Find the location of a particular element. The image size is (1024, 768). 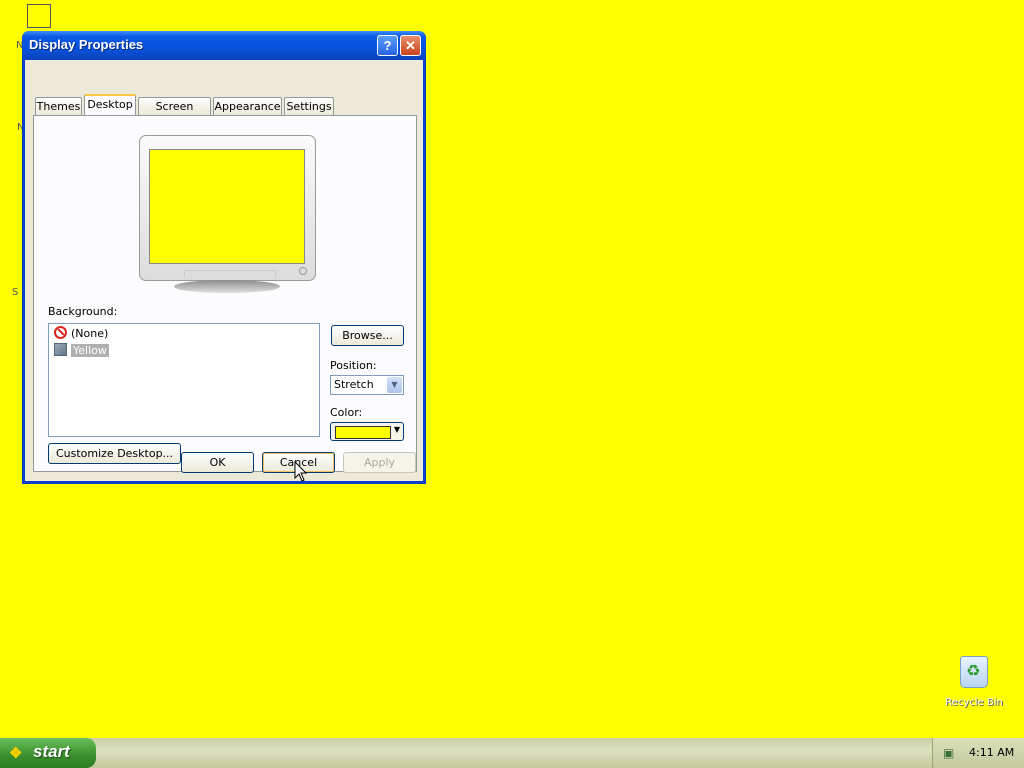

help-button: ? is located at coordinates (387, 45).